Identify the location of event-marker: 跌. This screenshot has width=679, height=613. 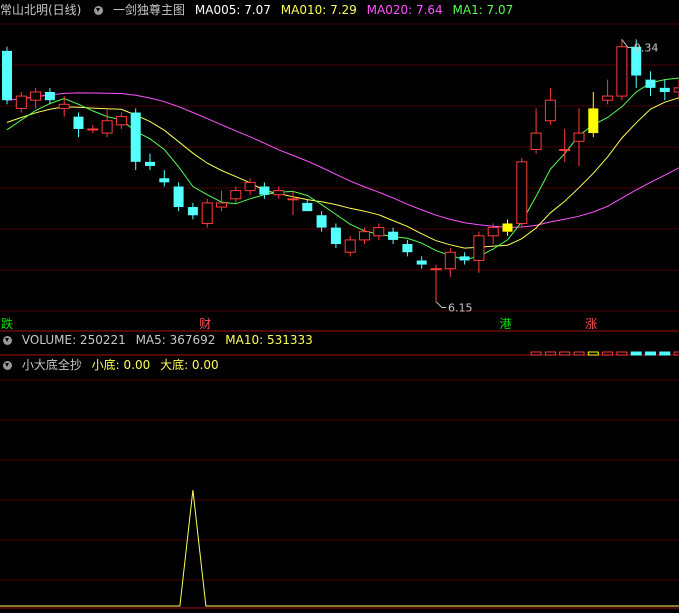
(7, 323).